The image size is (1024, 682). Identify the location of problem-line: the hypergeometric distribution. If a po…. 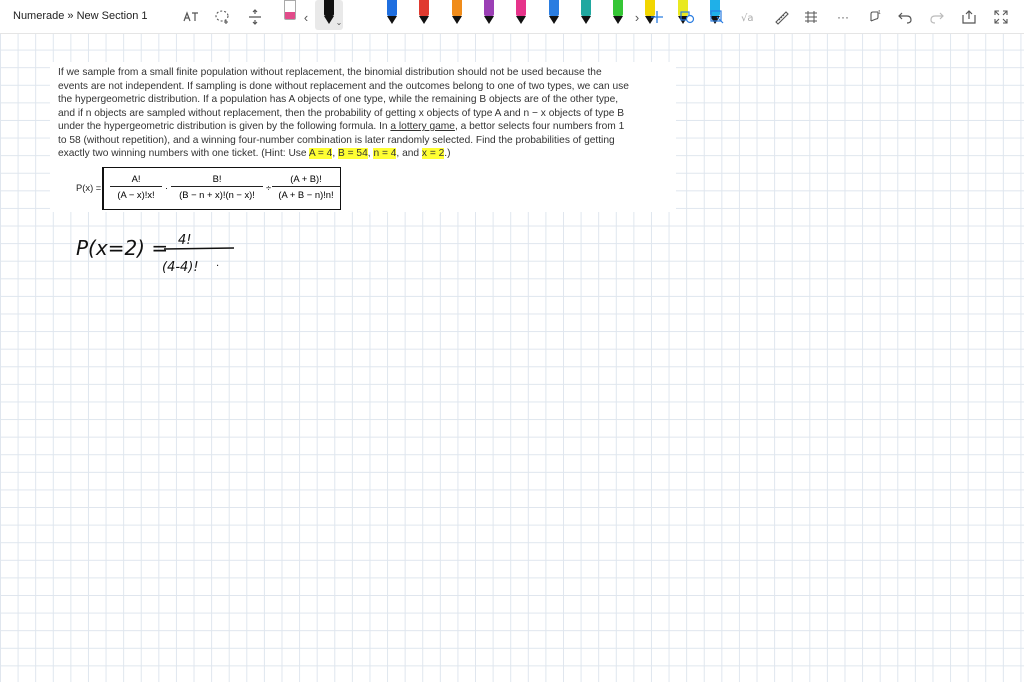
(338, 100).